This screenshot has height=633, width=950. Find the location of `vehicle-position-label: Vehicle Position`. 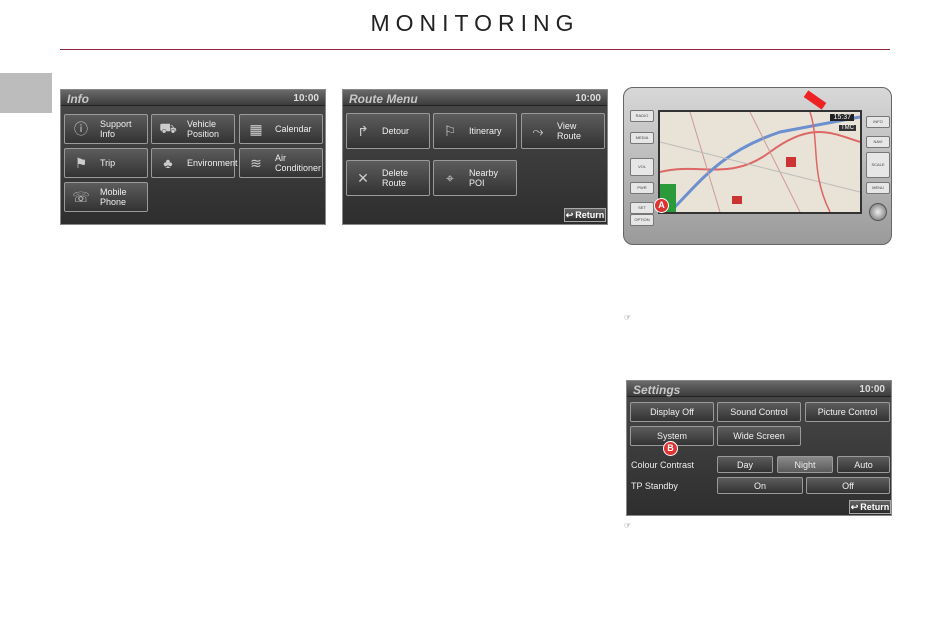

vehicle-position-label: Vehicle Position is located at coordinates (203, 129).